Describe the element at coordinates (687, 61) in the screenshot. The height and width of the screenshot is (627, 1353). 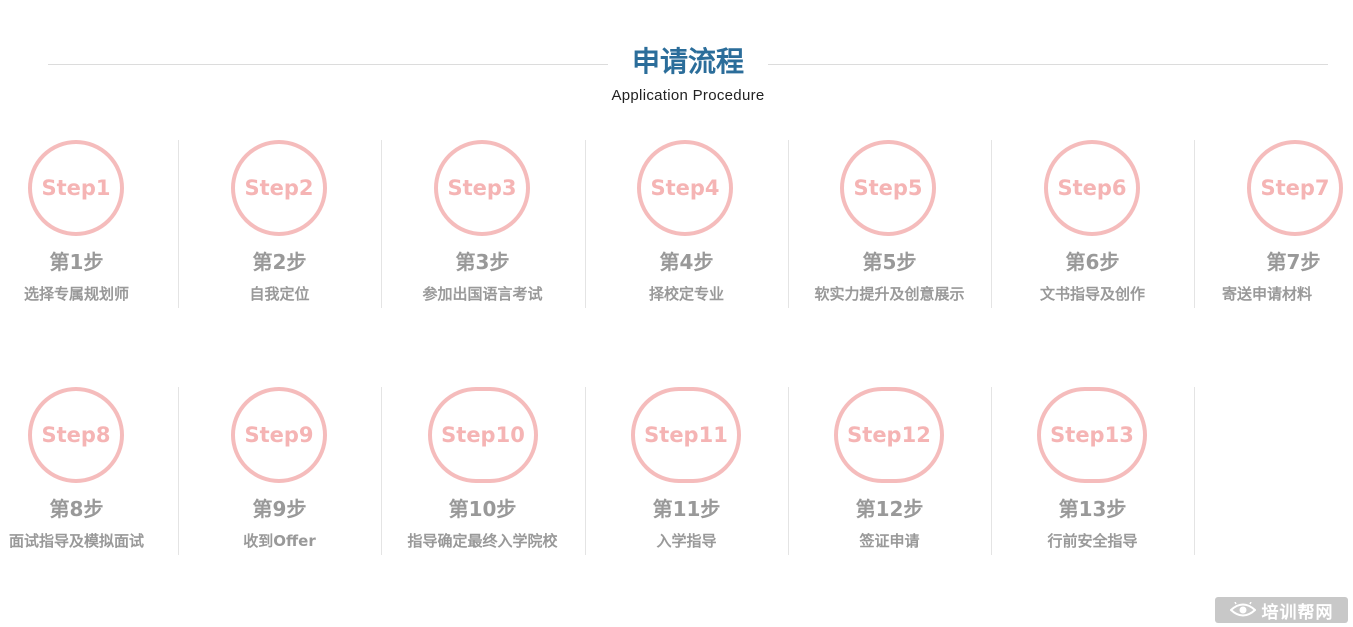
I see `page-title: 申请流程` at that location.